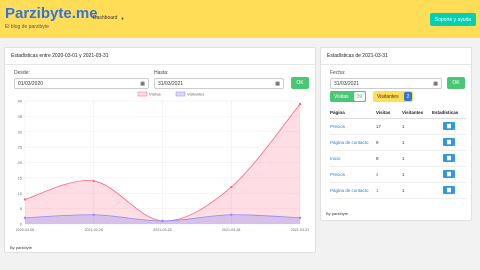 This screenshot has width=480, height=270. I want to click on date-label: Fecha:, so click(338, 73).